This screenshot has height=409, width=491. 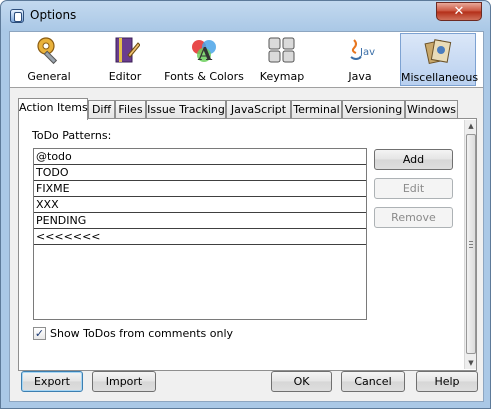 I want to click on category-label: Fonts & Colors, so click(x=204, y=76).